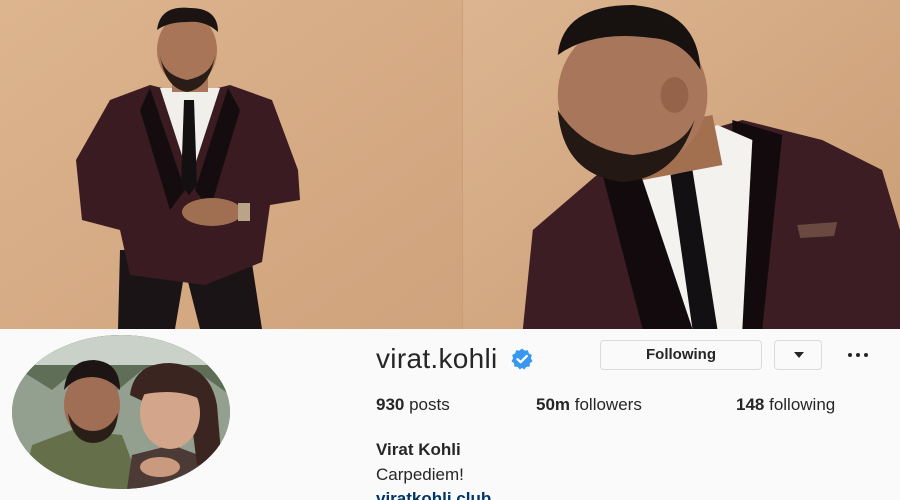 The width and height of the screenshot is (900, 500). What do you see at coordinates (420, 474) in the screenshot?
I see `profile-bio: Carpediem!` at bounding box center [420, 474].